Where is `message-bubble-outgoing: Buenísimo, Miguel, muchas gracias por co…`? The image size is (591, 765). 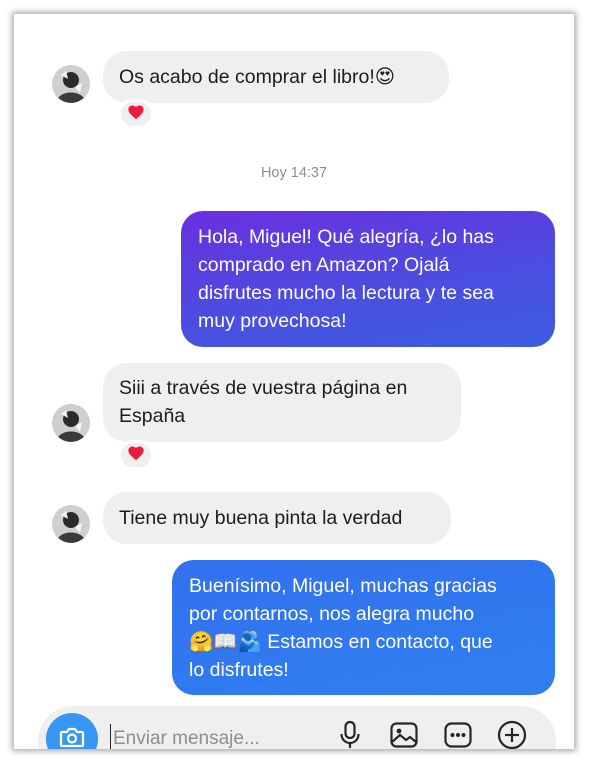 message-bubble-outgoing: Buenísimo, Miguel, muchas gracias por co… is located at coordinates (363, 627).